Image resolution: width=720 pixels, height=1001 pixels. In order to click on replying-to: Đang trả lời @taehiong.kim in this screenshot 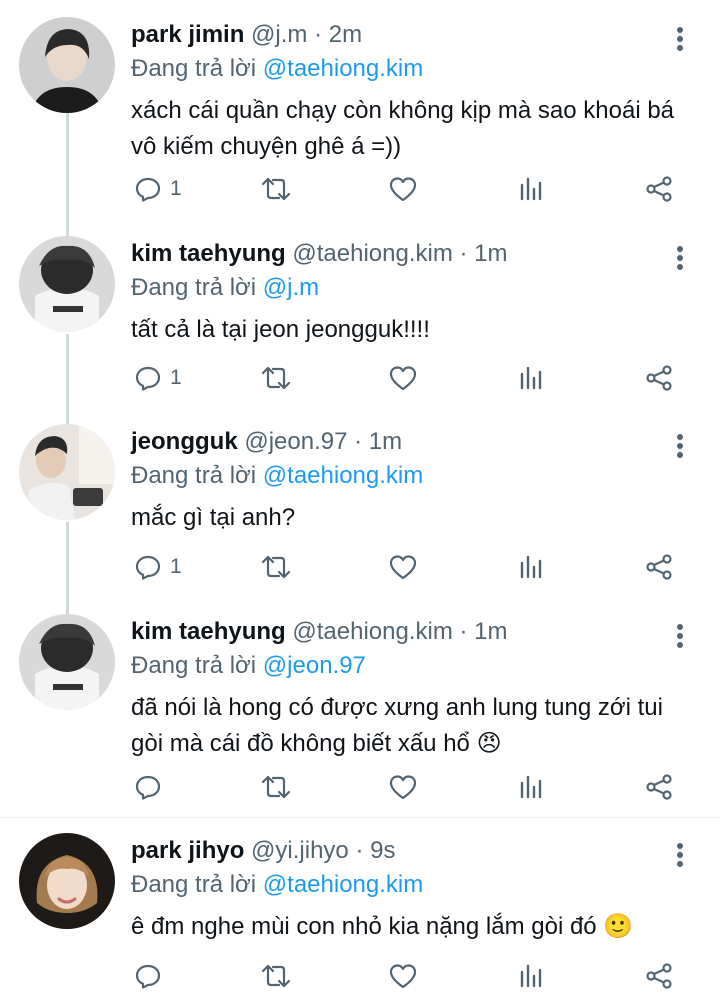, I will do `click(277, 69)`.